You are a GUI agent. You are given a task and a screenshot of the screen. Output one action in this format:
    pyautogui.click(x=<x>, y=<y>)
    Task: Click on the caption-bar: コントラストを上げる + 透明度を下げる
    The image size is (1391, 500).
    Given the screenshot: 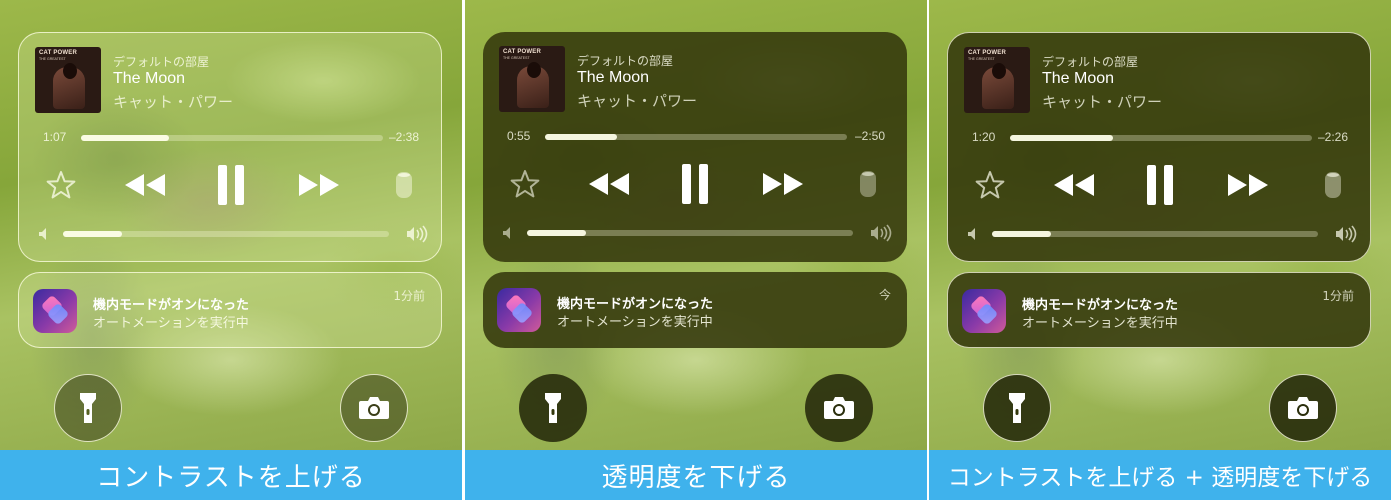 What is the action you would take?
    pyautogui.click(x=1160, y=475)
    